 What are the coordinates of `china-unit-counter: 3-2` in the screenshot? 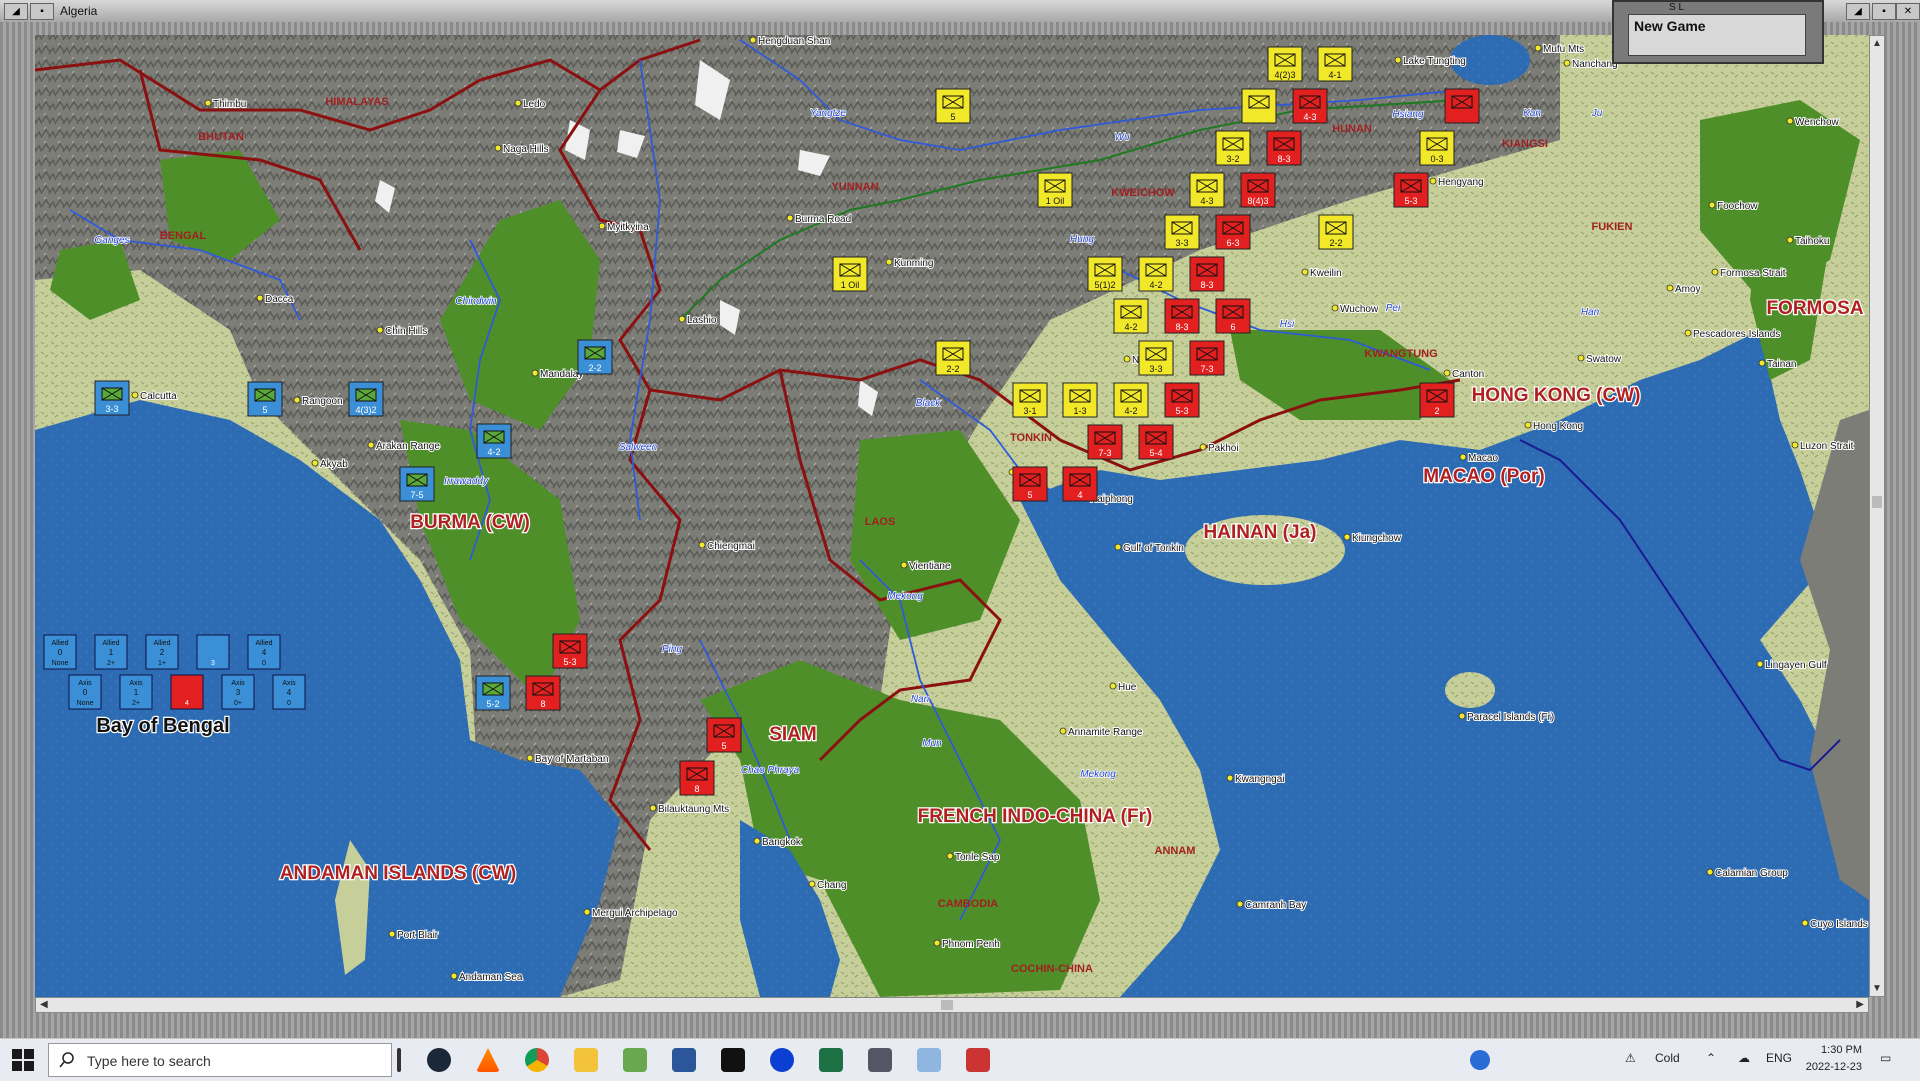 It's located at (1233, 148).